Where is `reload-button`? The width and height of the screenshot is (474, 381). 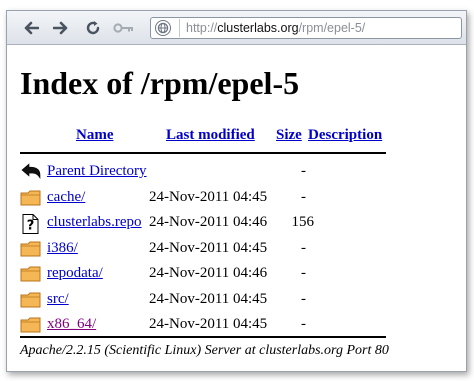 reload-button is located at coordinates (93, 28).